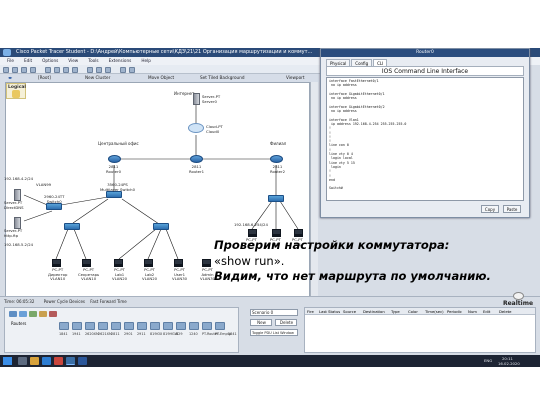  What do you see at coordinates (425, 71) in the screenshot?
I see `cli-heading: IOS Command Line Interface` at bounding box center [425, 71].